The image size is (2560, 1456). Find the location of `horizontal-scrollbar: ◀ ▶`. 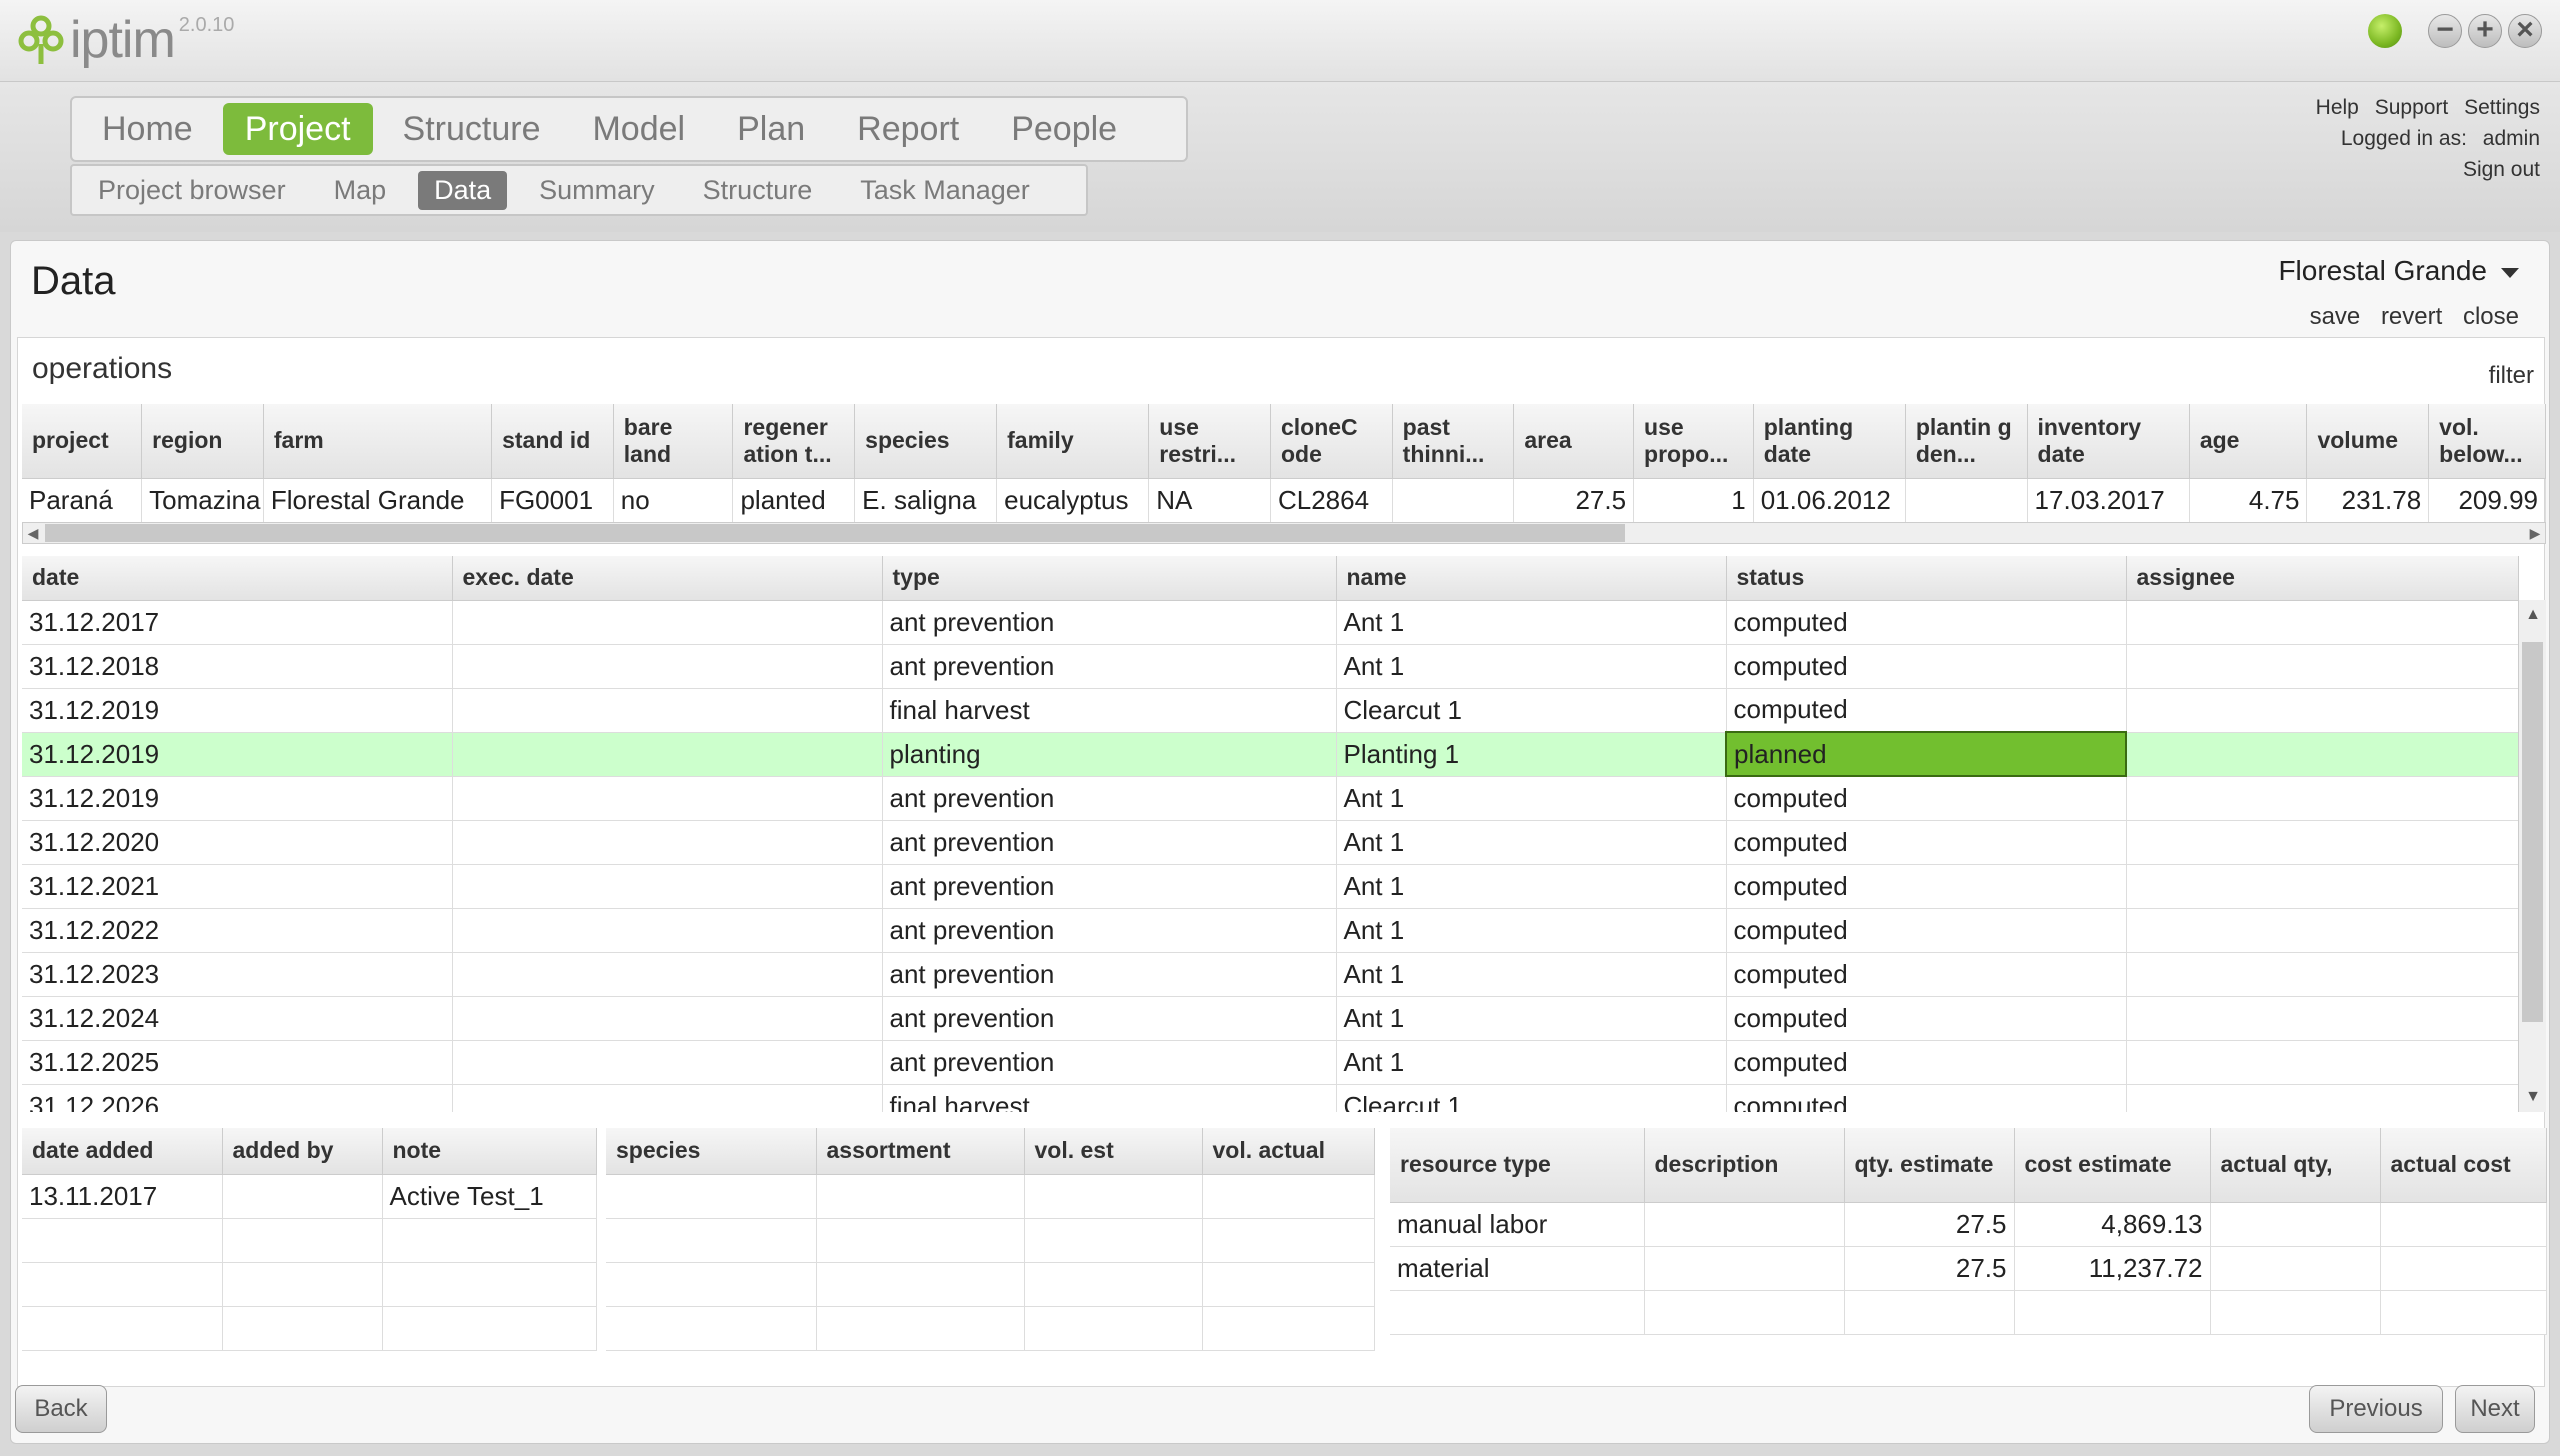

horizontal-scrollbar: ◀ ▶ is located at coordinates (1284, 533).